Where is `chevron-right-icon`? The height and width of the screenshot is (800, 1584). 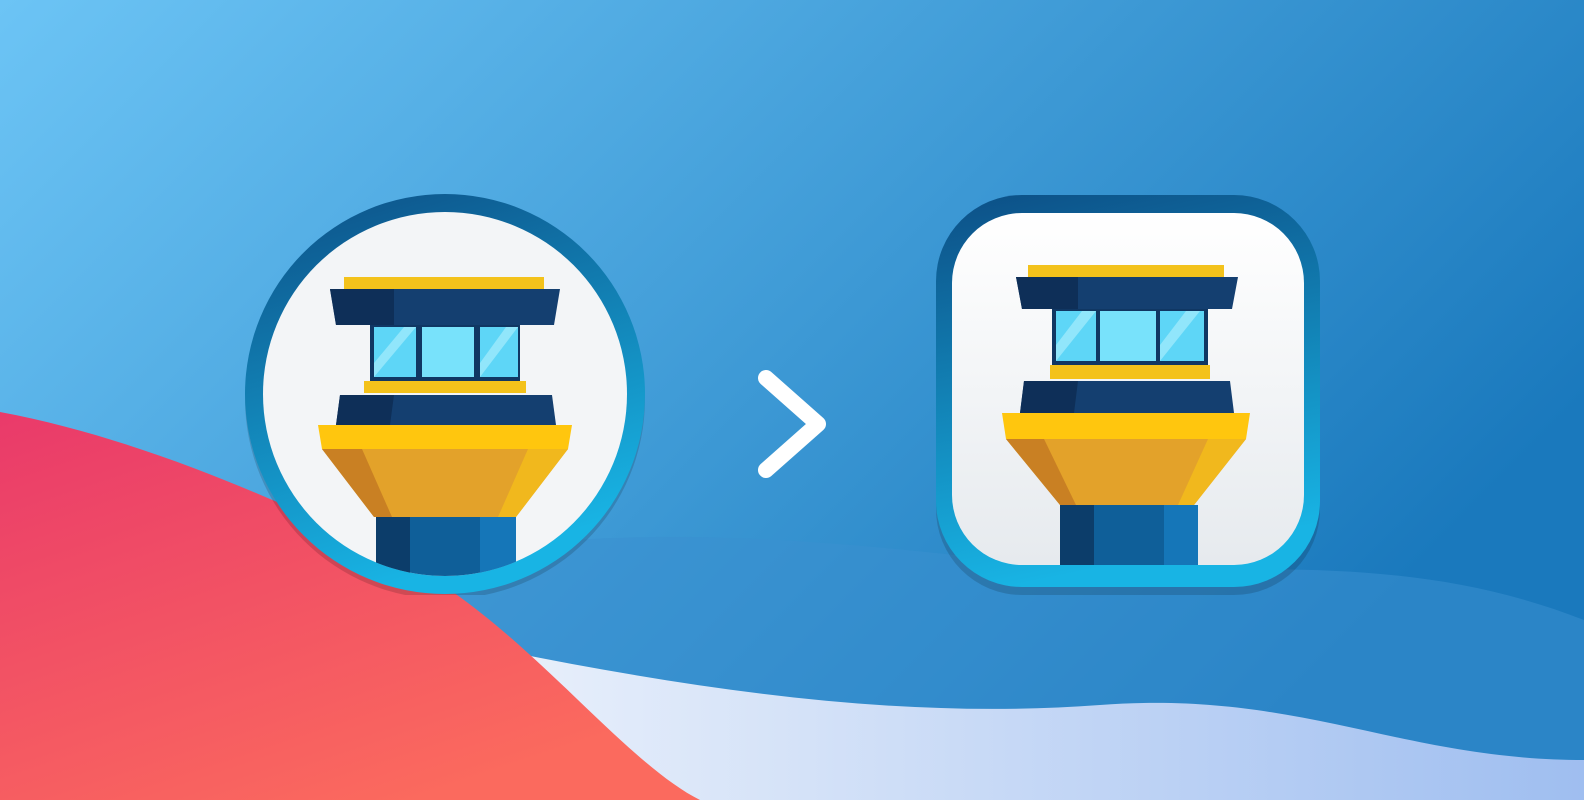 chevron-right-icon is located at coordinates (794, 425).